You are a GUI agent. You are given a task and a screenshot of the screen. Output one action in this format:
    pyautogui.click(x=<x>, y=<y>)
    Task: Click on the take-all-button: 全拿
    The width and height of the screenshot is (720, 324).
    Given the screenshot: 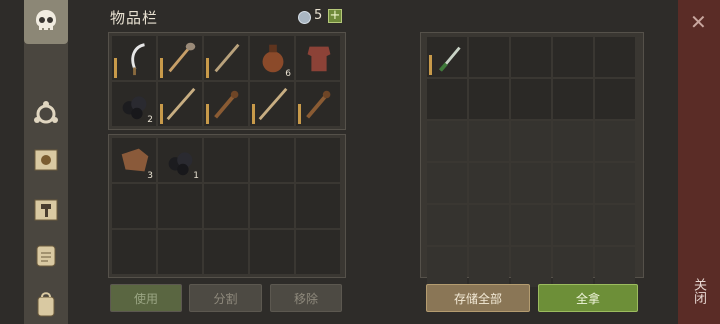 What is the action you would take?
    pyautogui.click(x=588, y=298)
    